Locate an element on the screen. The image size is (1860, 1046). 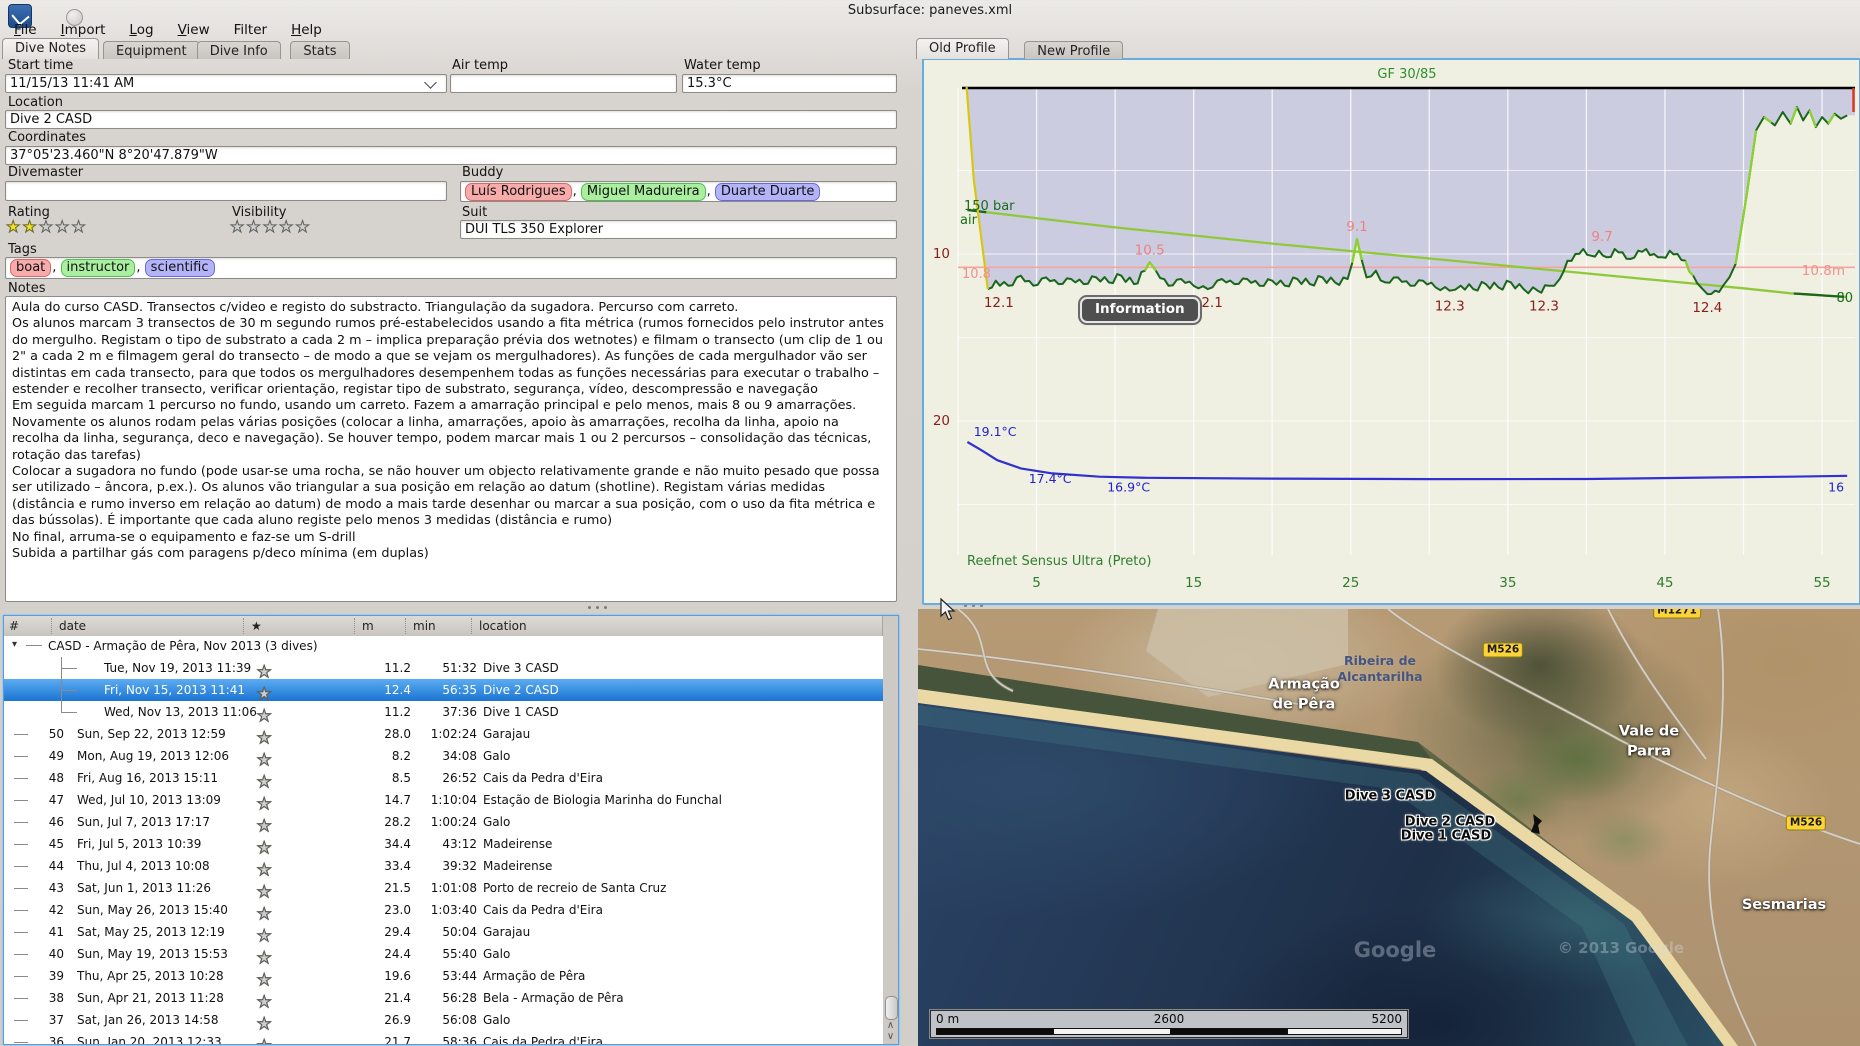
temperature-label: 16 is located at coordinates (1836, 486).